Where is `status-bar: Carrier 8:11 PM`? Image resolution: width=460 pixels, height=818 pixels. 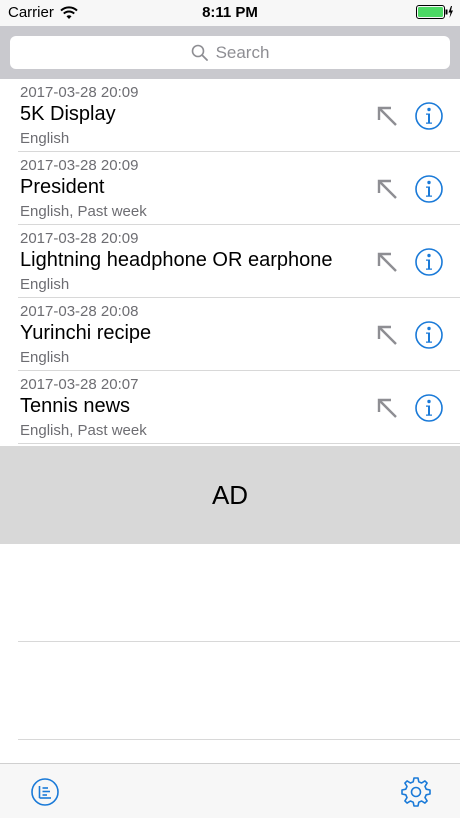 status-bar: Carrier 8:11 PM is located at coordinates (230, 13).